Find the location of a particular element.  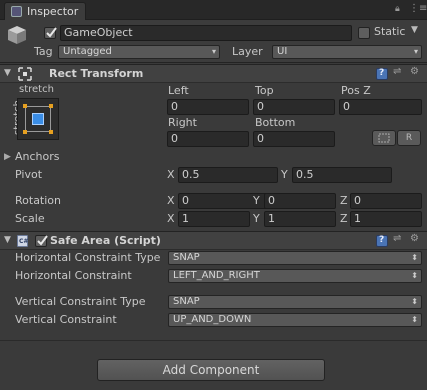

pivot-label: Pivot is located at coordinates (29, 174).